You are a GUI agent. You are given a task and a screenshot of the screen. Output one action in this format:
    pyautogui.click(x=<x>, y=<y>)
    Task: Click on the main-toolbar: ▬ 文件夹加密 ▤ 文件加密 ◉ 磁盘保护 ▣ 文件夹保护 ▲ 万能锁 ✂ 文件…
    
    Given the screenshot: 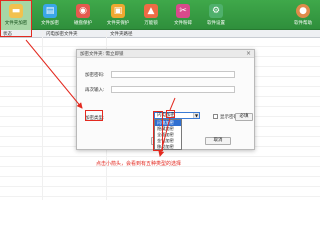 What is the action you would take?
    pyautogui.click(x=160, y=15)
    